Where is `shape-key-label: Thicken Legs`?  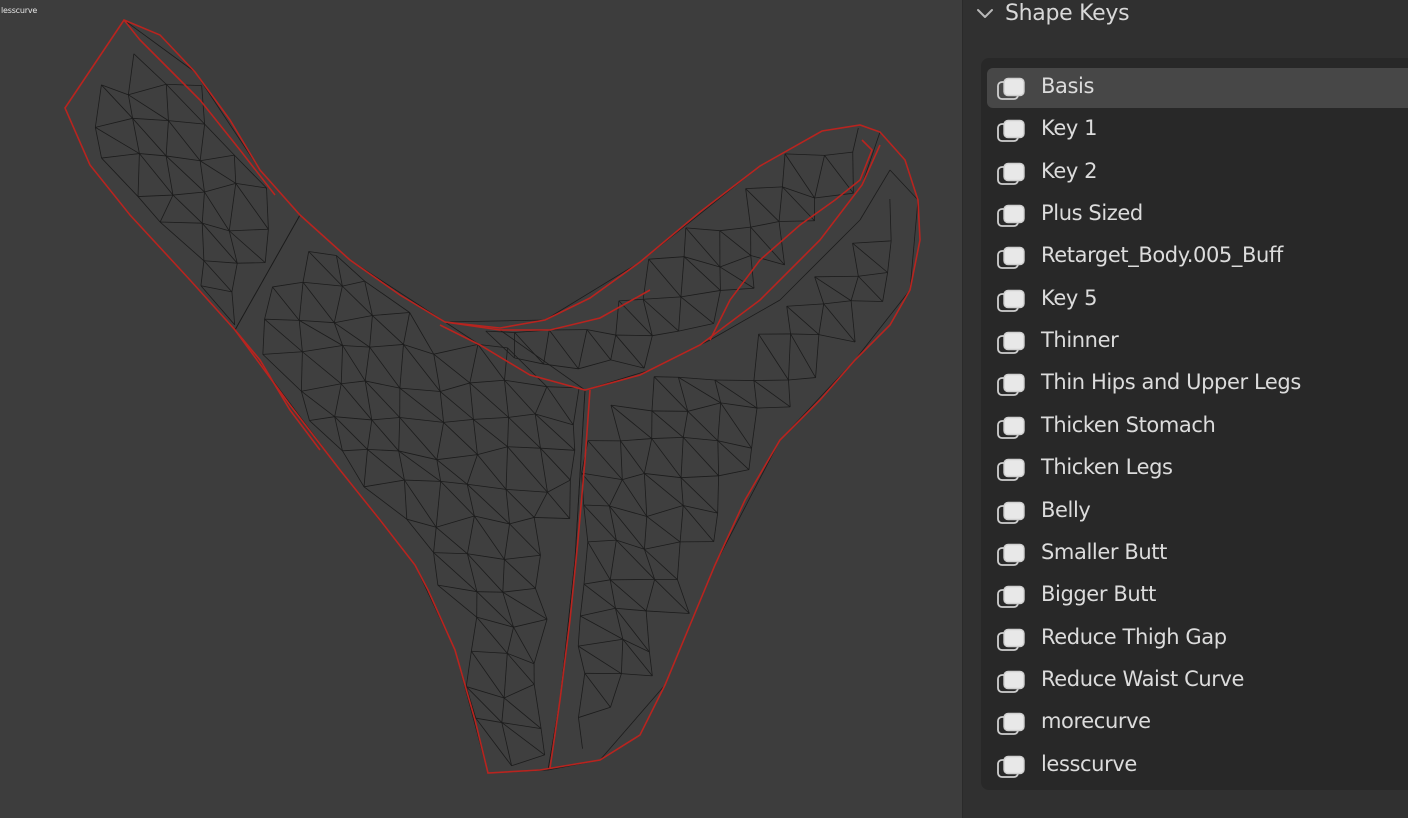
shape-key-label: Thicken Legs is located at coordinates (1107, 467).